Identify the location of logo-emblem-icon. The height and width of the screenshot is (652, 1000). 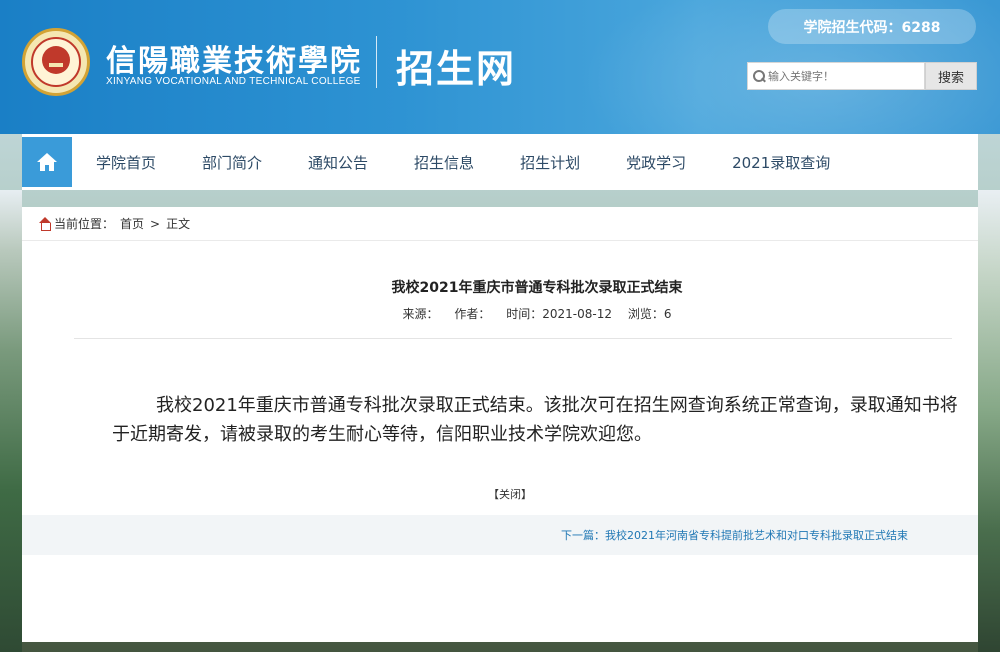
(56, 60).